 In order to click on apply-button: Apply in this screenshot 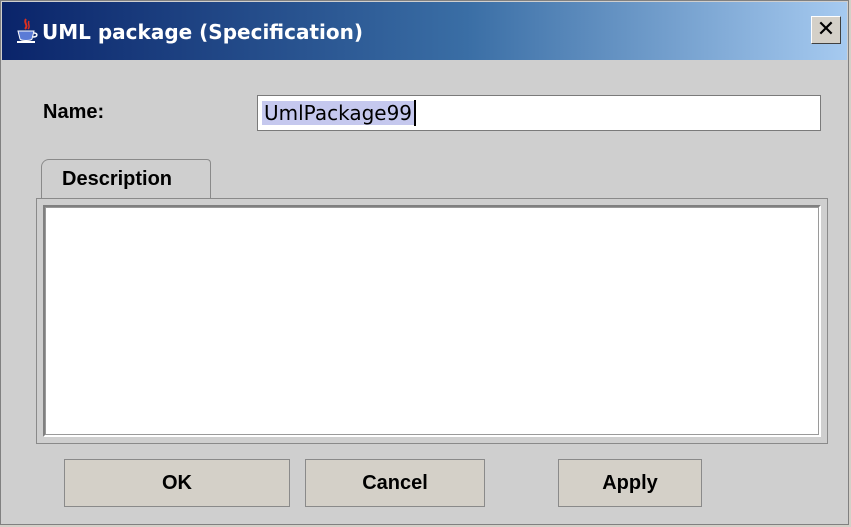, I will do `click(630, 483)`.